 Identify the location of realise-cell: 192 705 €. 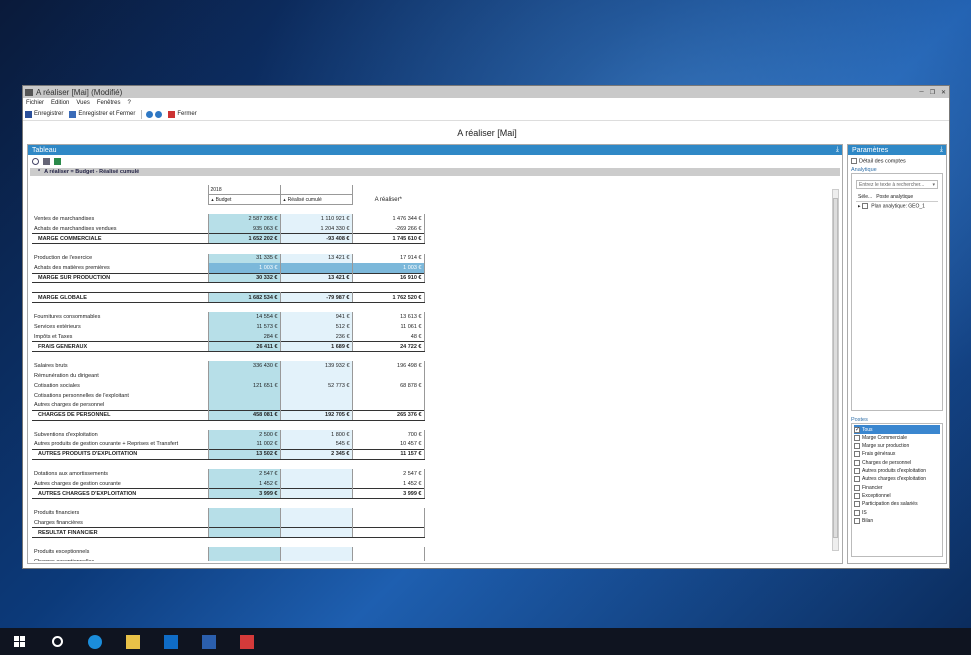
(316, 415).